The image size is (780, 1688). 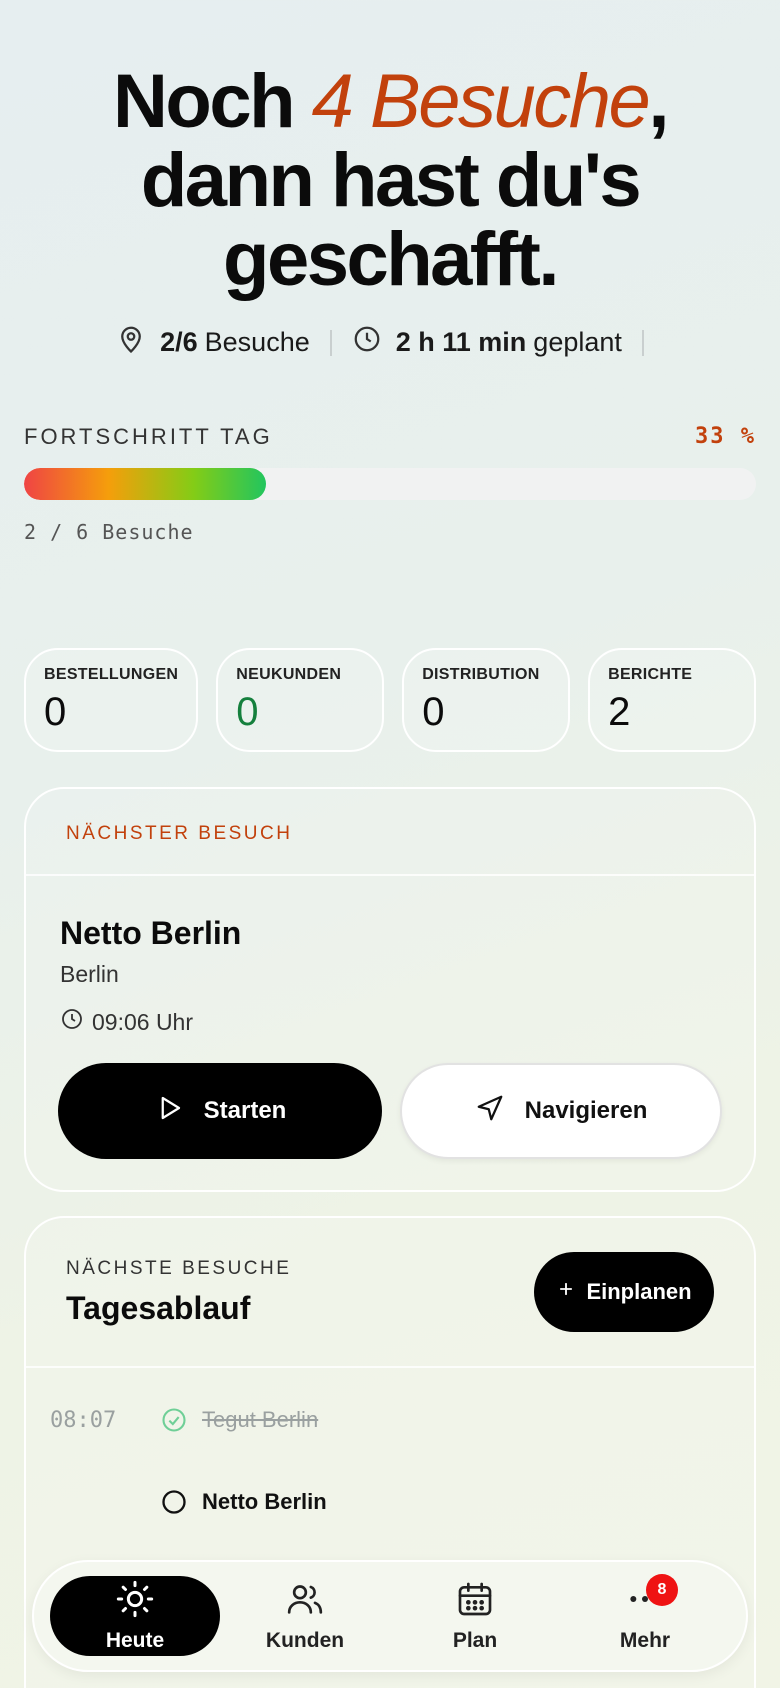 I want to click on headline-prefix: Noch, so click(x=212, y=101).